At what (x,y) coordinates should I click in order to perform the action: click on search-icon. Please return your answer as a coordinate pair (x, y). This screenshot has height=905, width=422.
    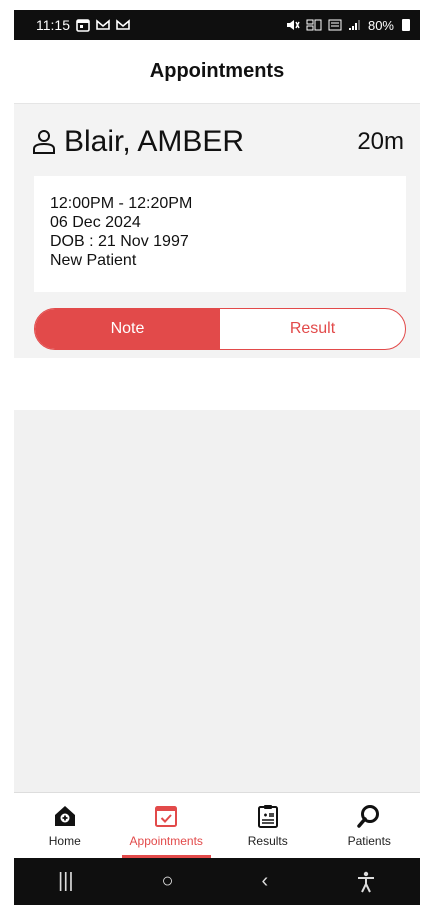
    Looking at the image, I should click on (368, 816).